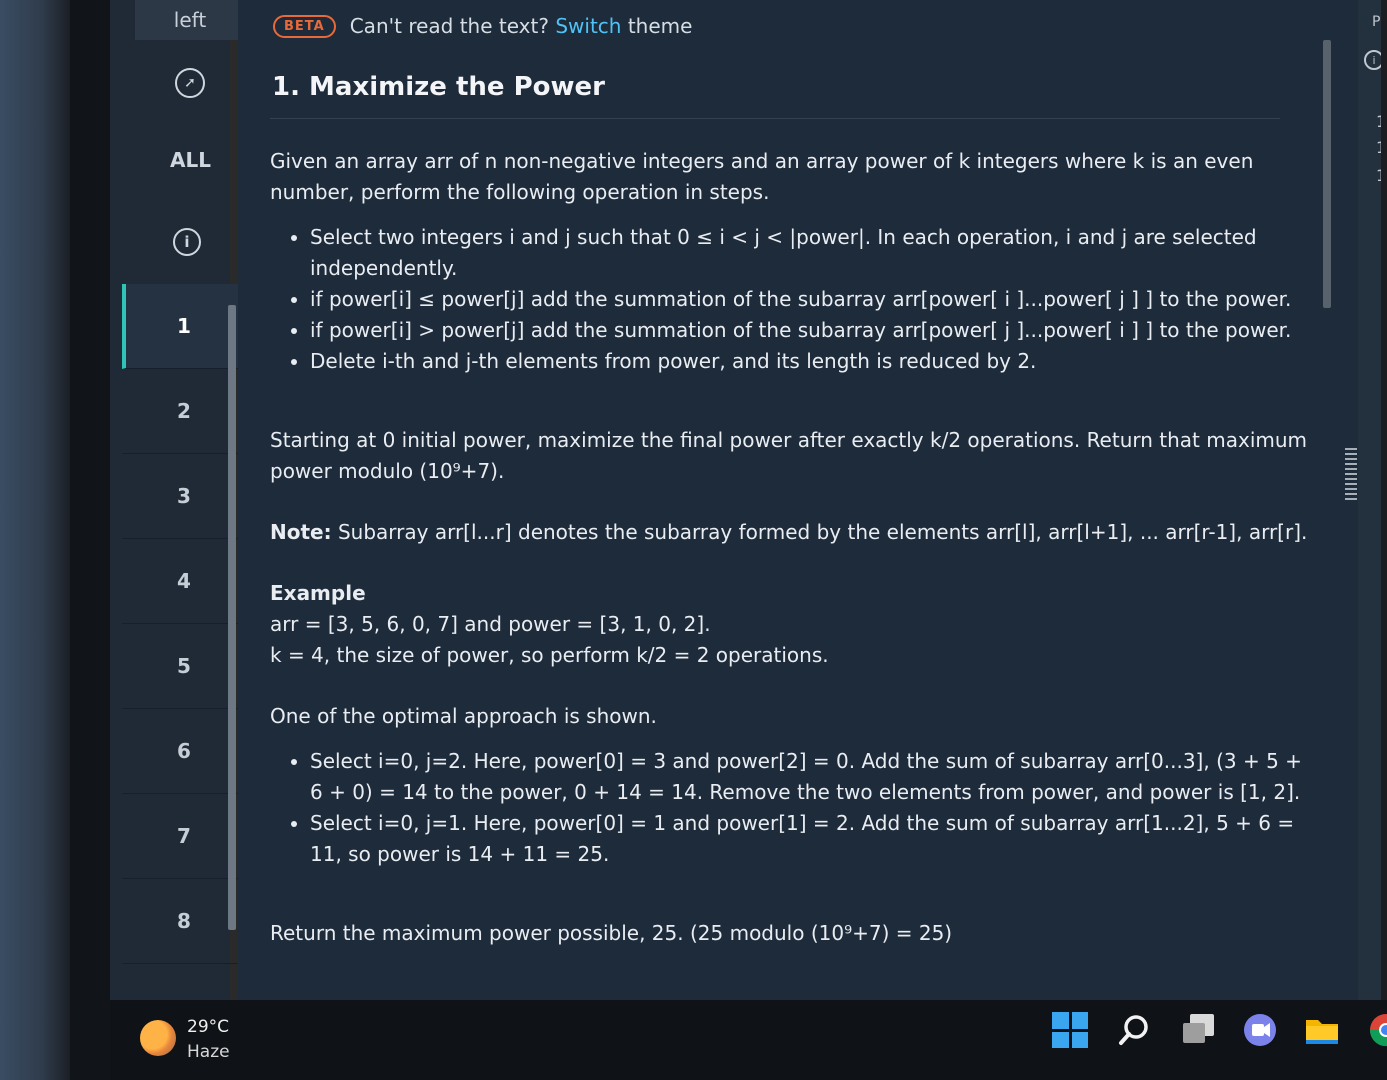  I want to click on question-item-7: 7, so click(181, 836).